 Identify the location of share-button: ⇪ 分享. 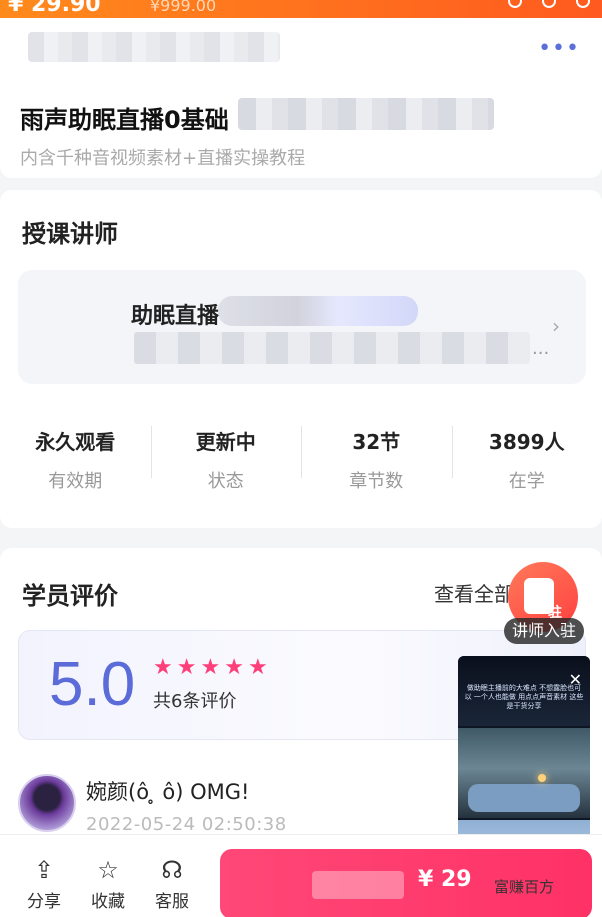
(44, 883).